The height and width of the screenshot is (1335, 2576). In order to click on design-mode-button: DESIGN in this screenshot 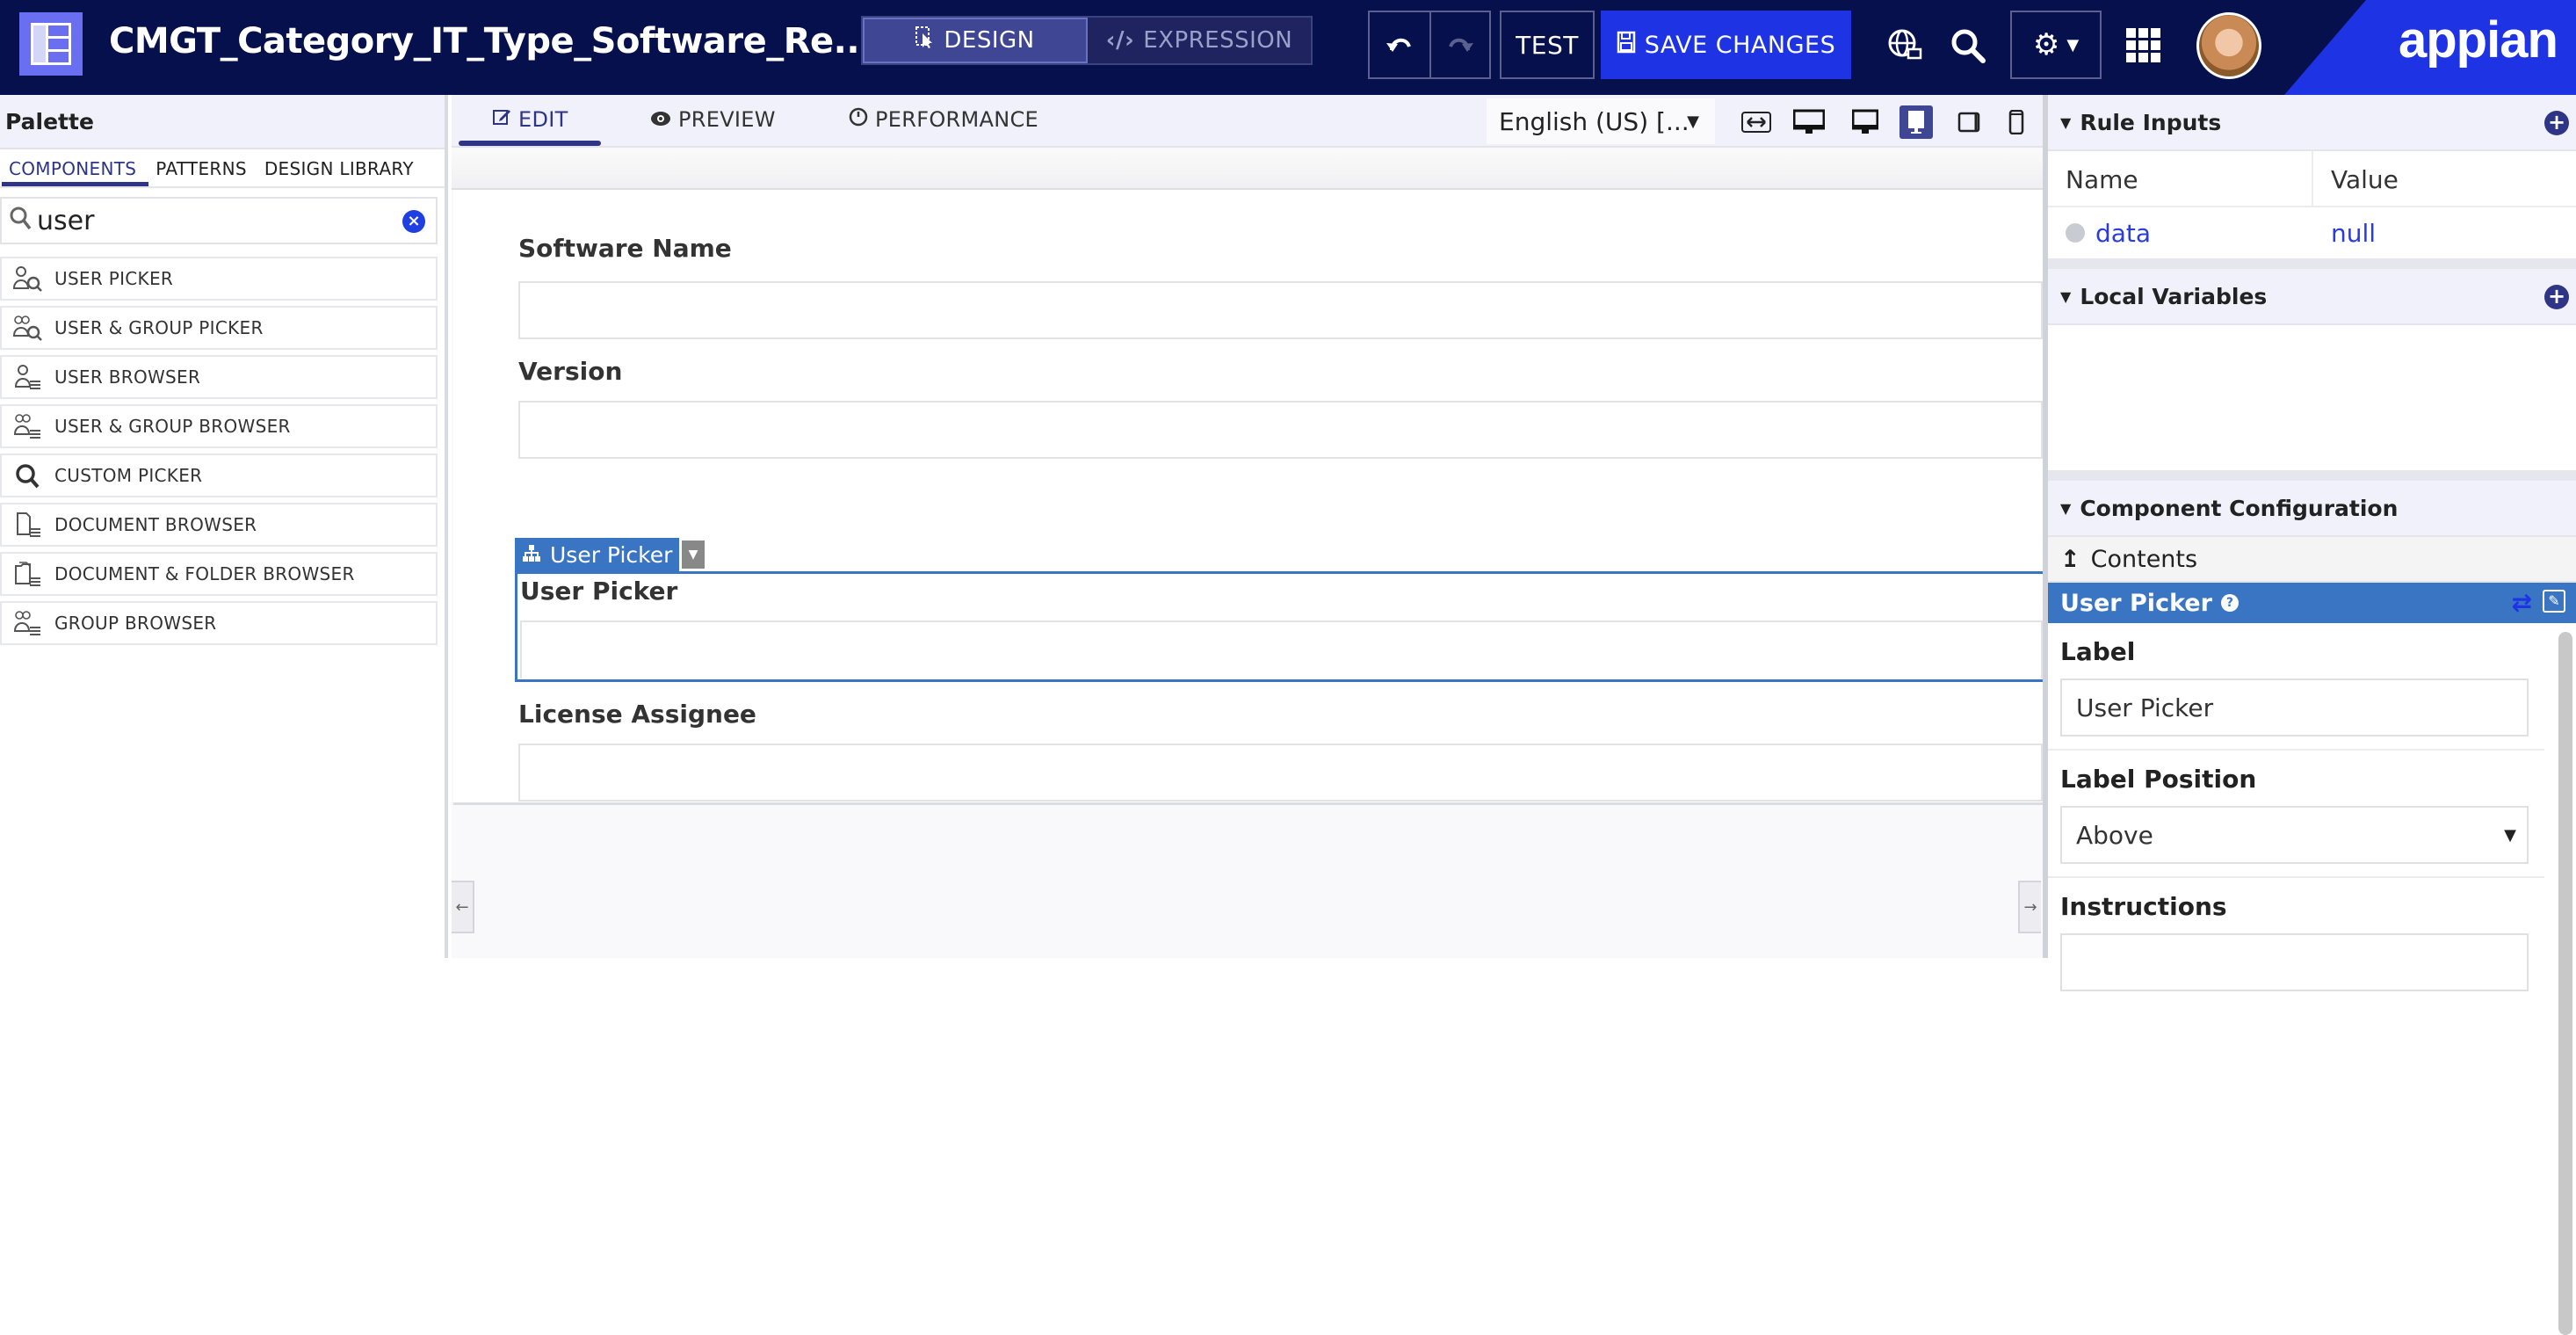, I will do `click(975, 40)`.